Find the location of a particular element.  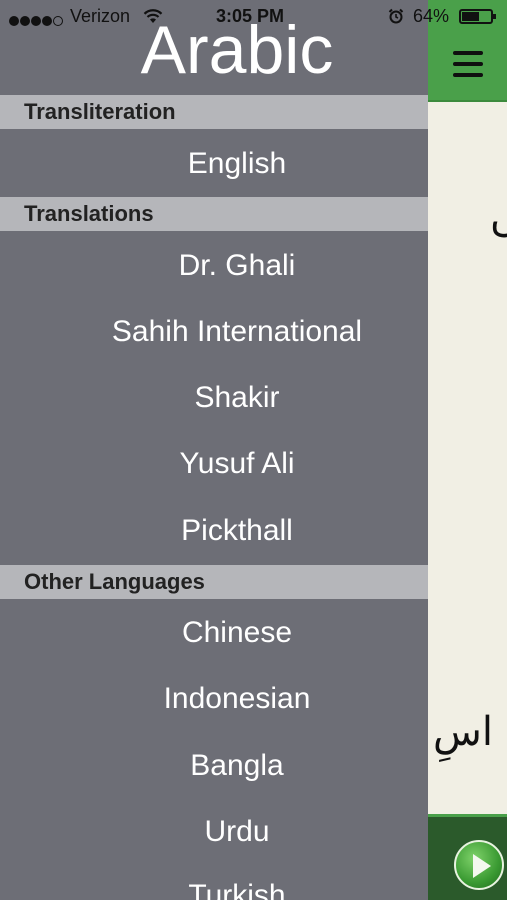

wifi-icon is located at coordinates (153, 16).